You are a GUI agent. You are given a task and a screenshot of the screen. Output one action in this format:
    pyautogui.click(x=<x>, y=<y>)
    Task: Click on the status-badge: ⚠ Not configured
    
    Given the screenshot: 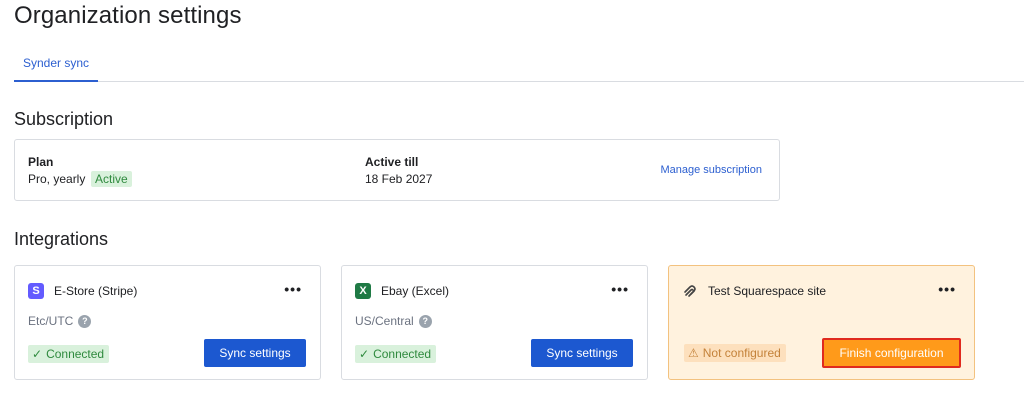 What is the action you would take?
    pyautogui.click(x=735, y=353)
    